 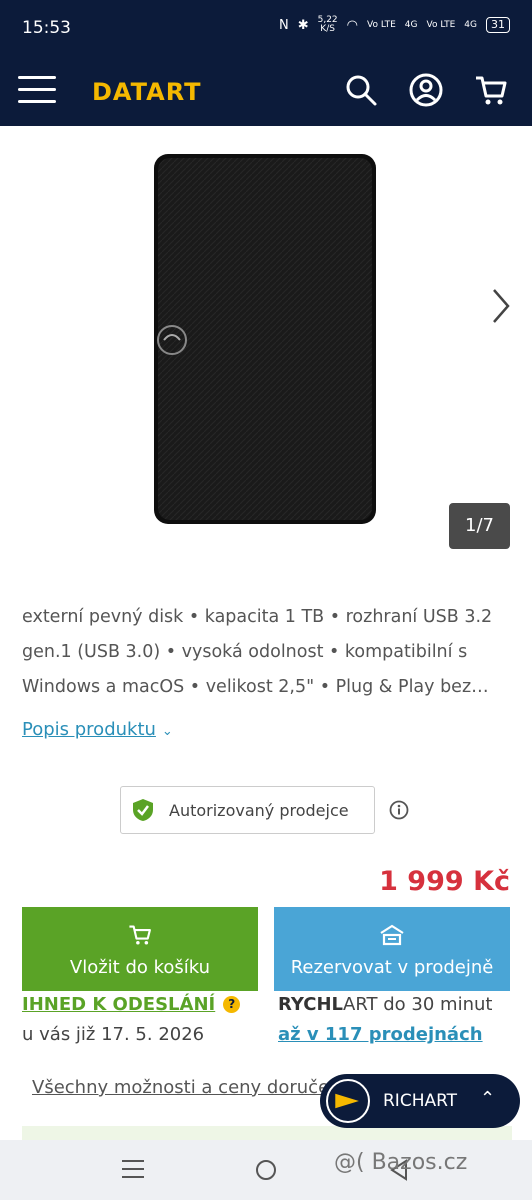 What do you see at coordinates (392, 967) in the screenshot?
I see `reserve-in-store-label: Rezervovat v prodejně` at bounding box center [392, 967].